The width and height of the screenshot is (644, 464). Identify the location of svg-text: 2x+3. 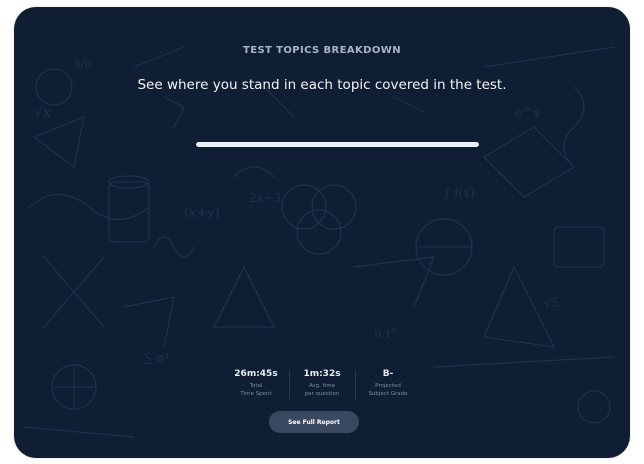
(265, 198).